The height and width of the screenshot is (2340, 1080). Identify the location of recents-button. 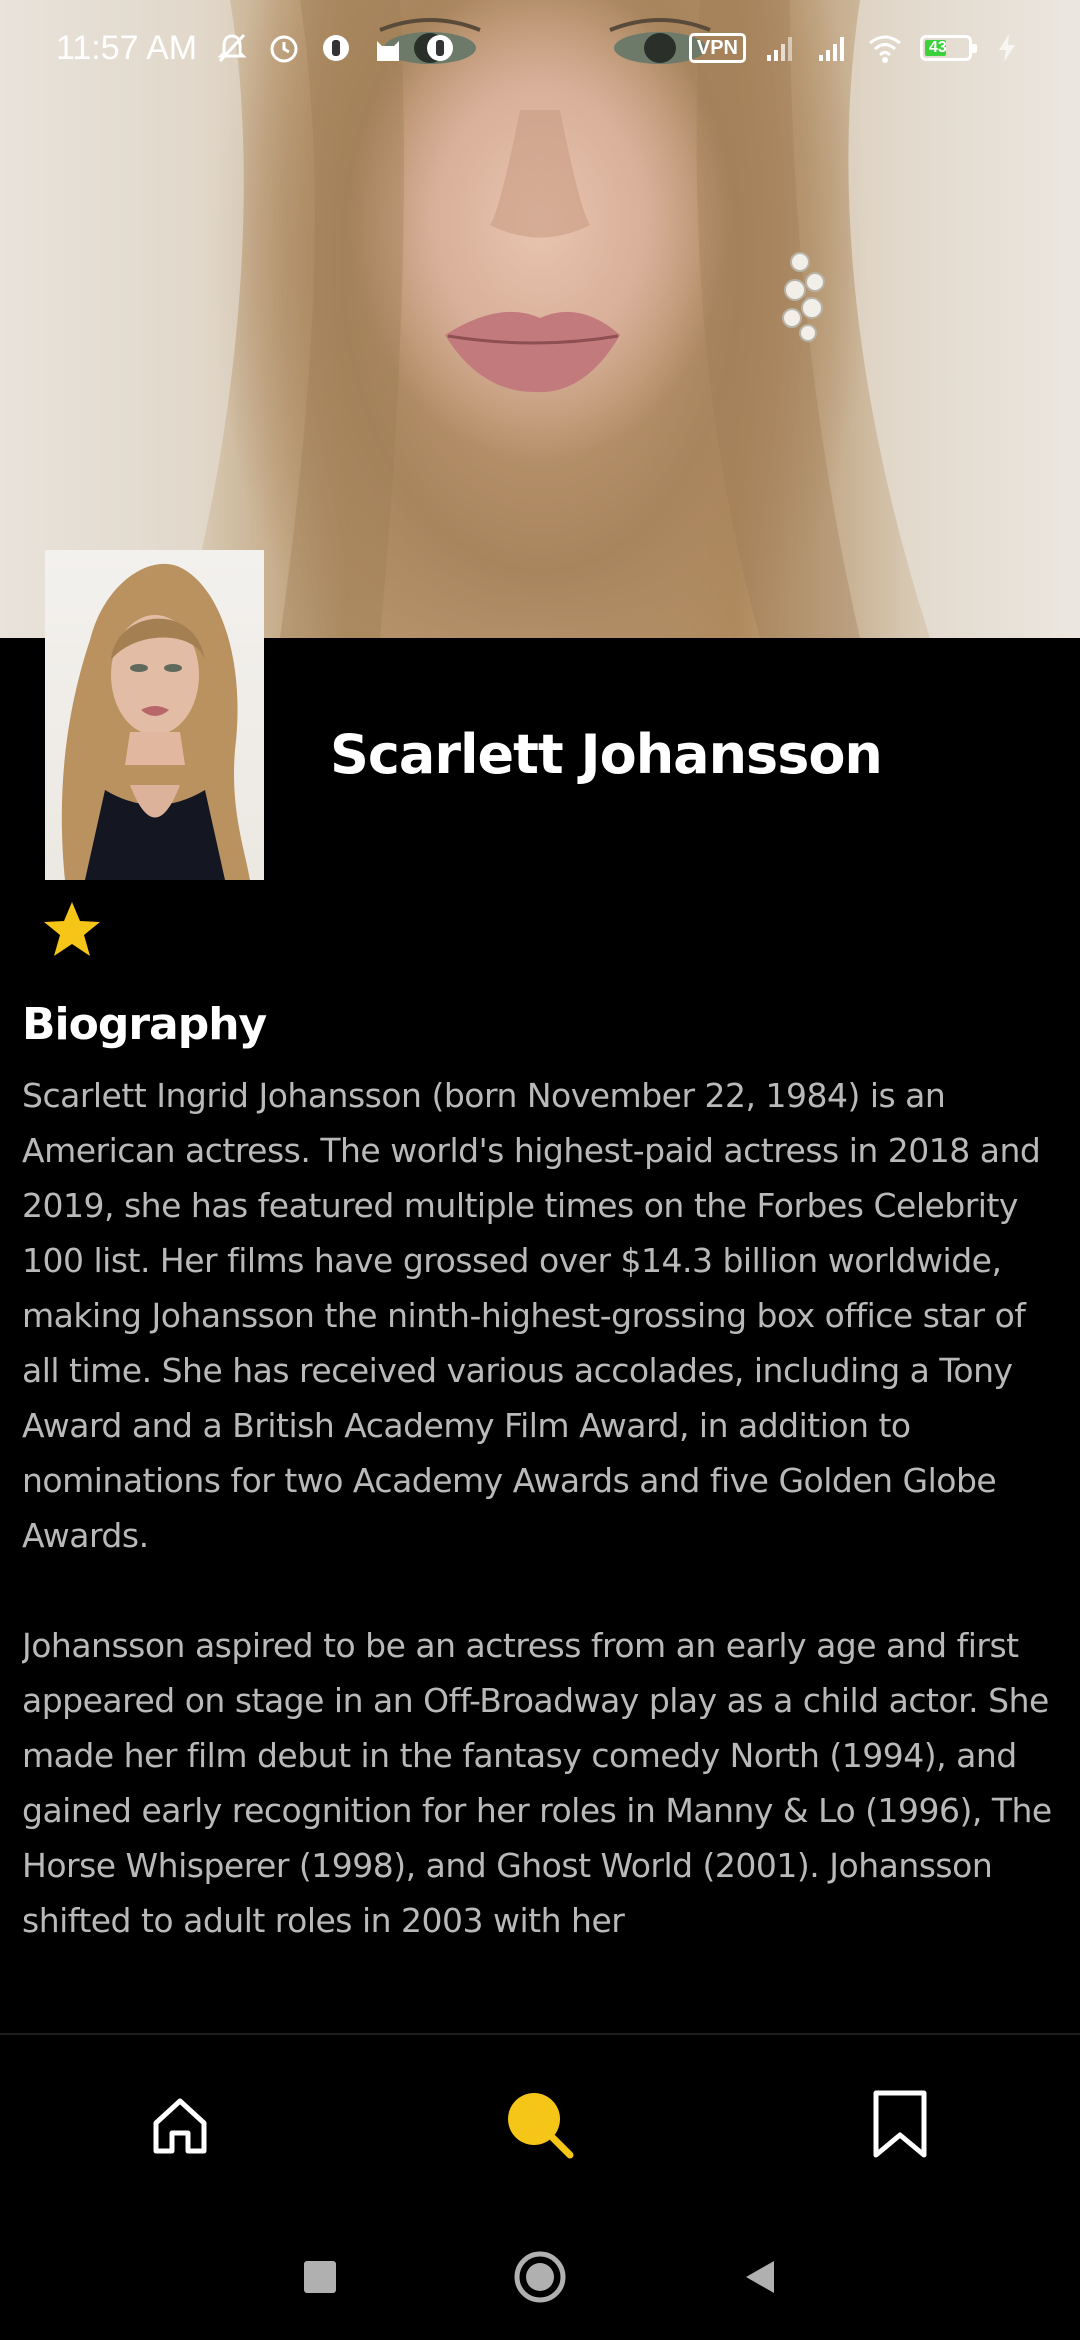
(320, 2277).